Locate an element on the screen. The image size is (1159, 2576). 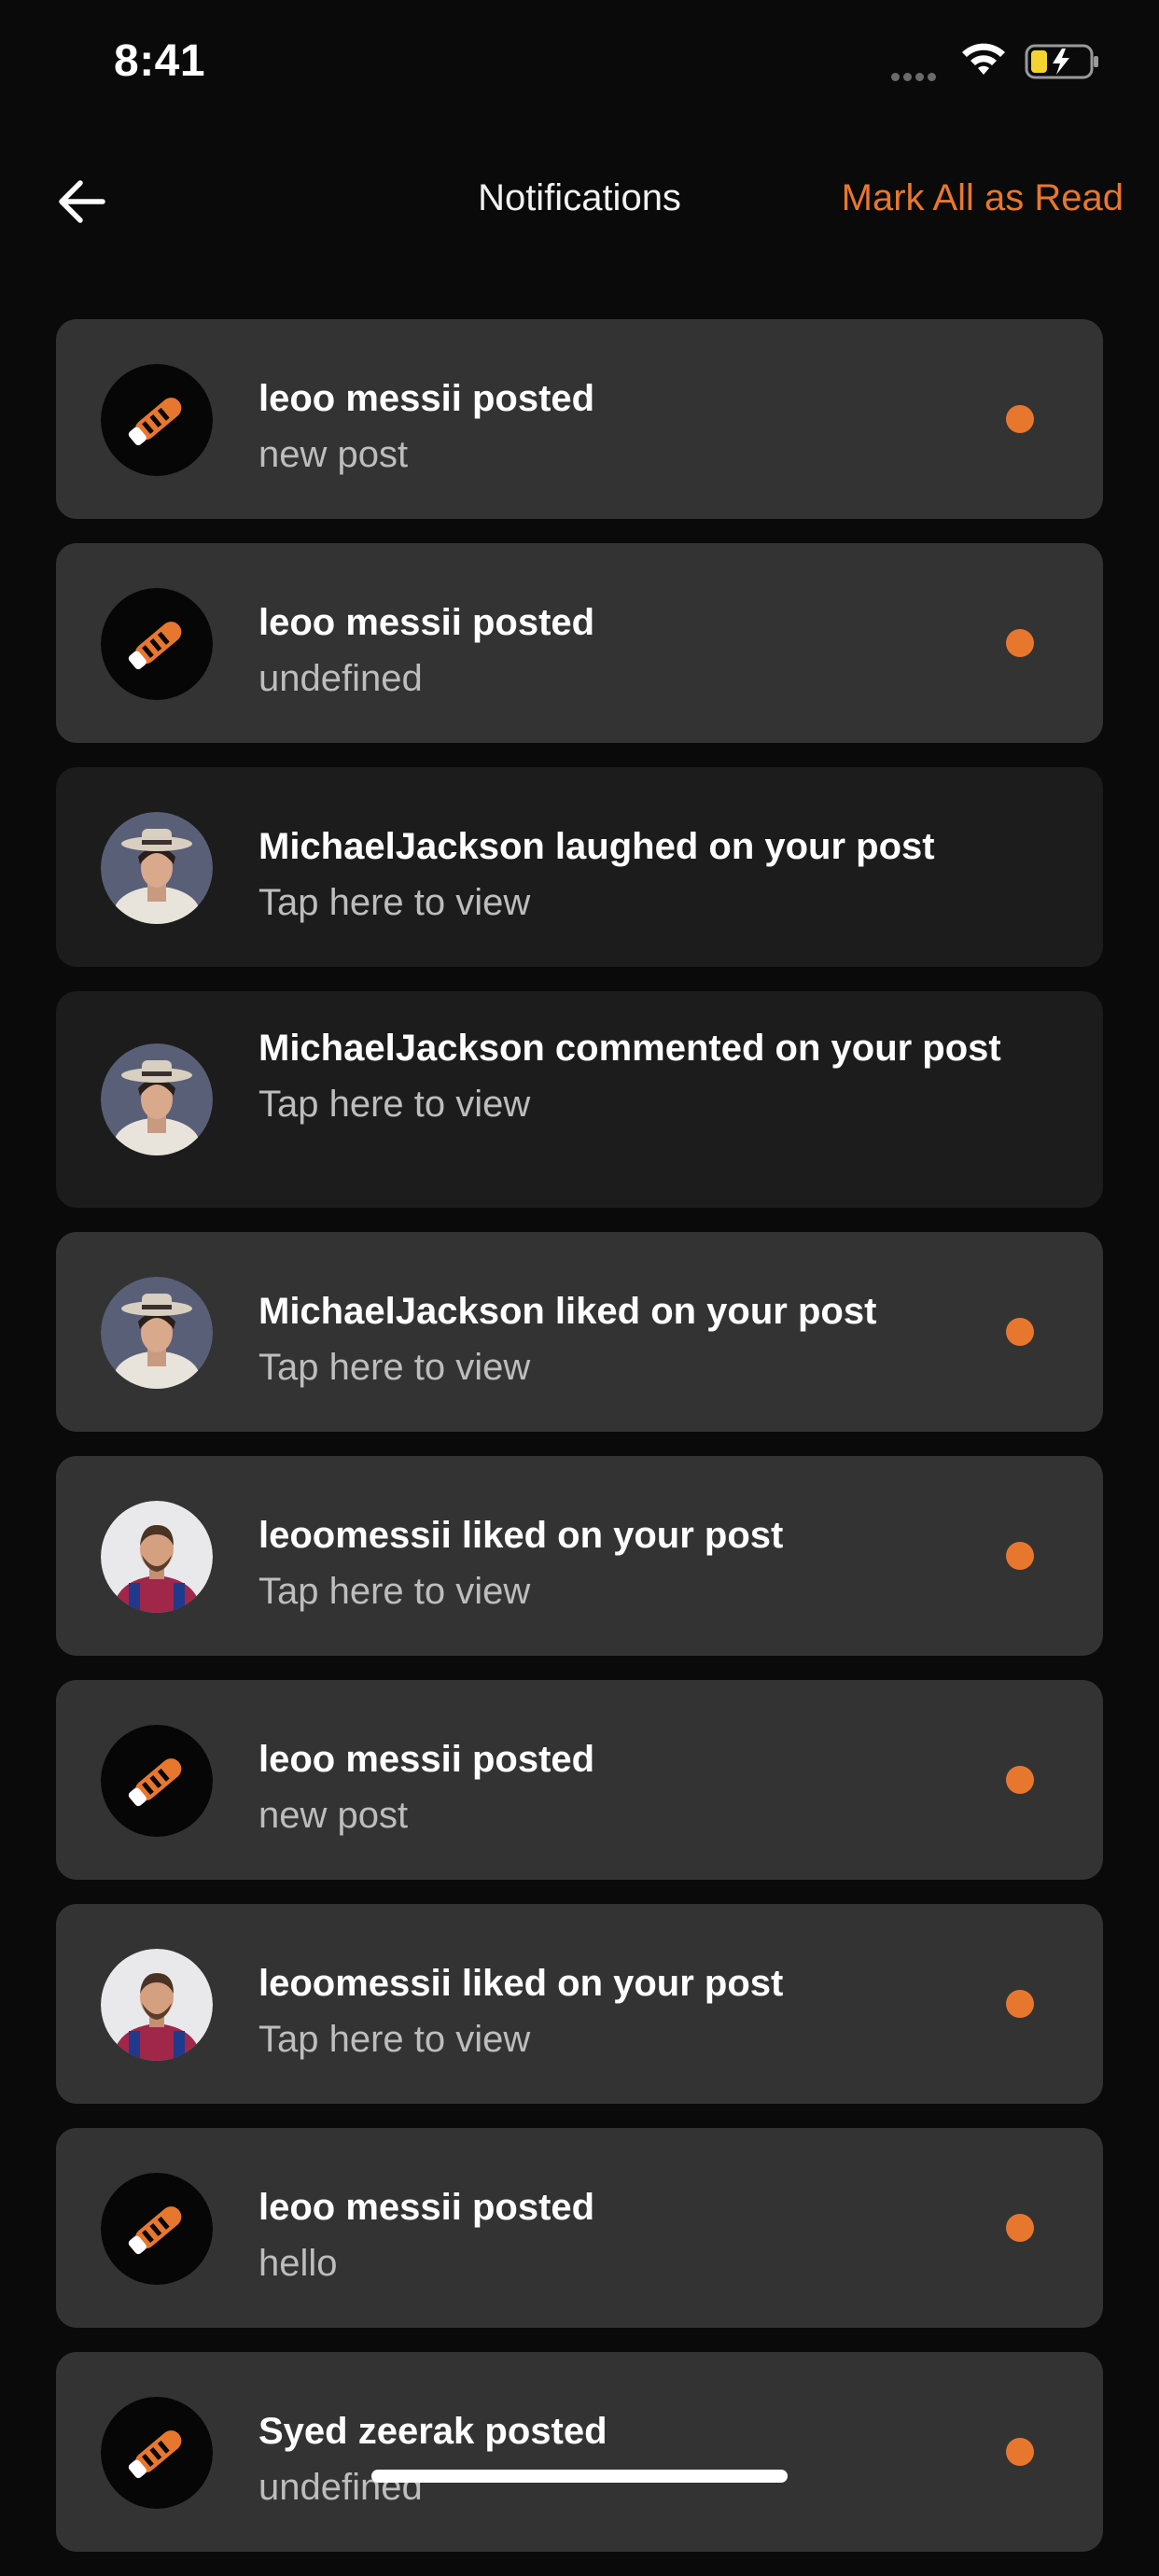
notification-card: leoo messii posted undefined is located at coordinates (579, 643).